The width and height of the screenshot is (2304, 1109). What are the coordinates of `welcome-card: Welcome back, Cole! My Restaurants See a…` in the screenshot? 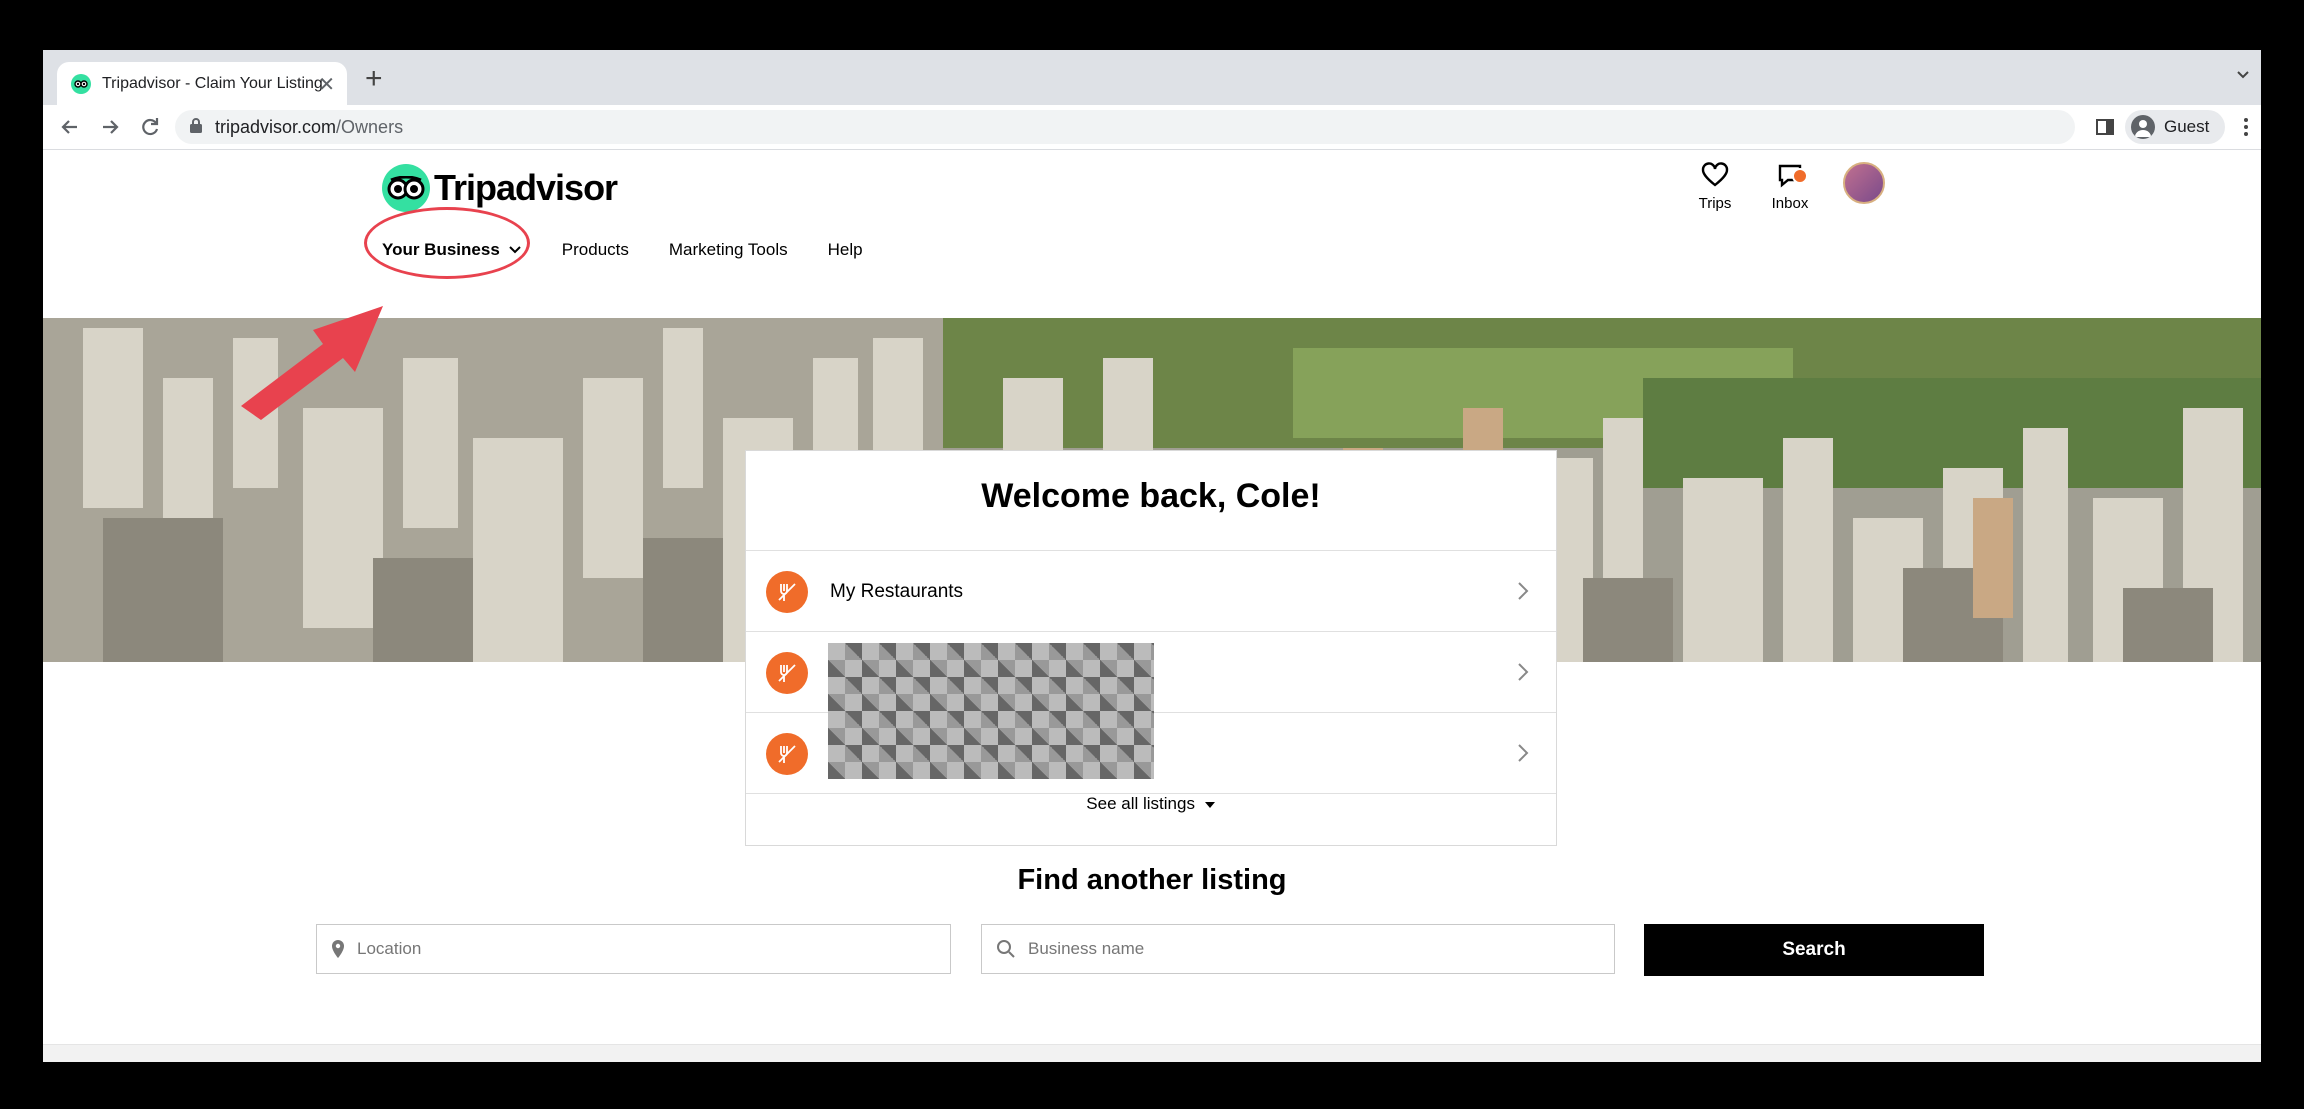 It's located at (1151, 648).